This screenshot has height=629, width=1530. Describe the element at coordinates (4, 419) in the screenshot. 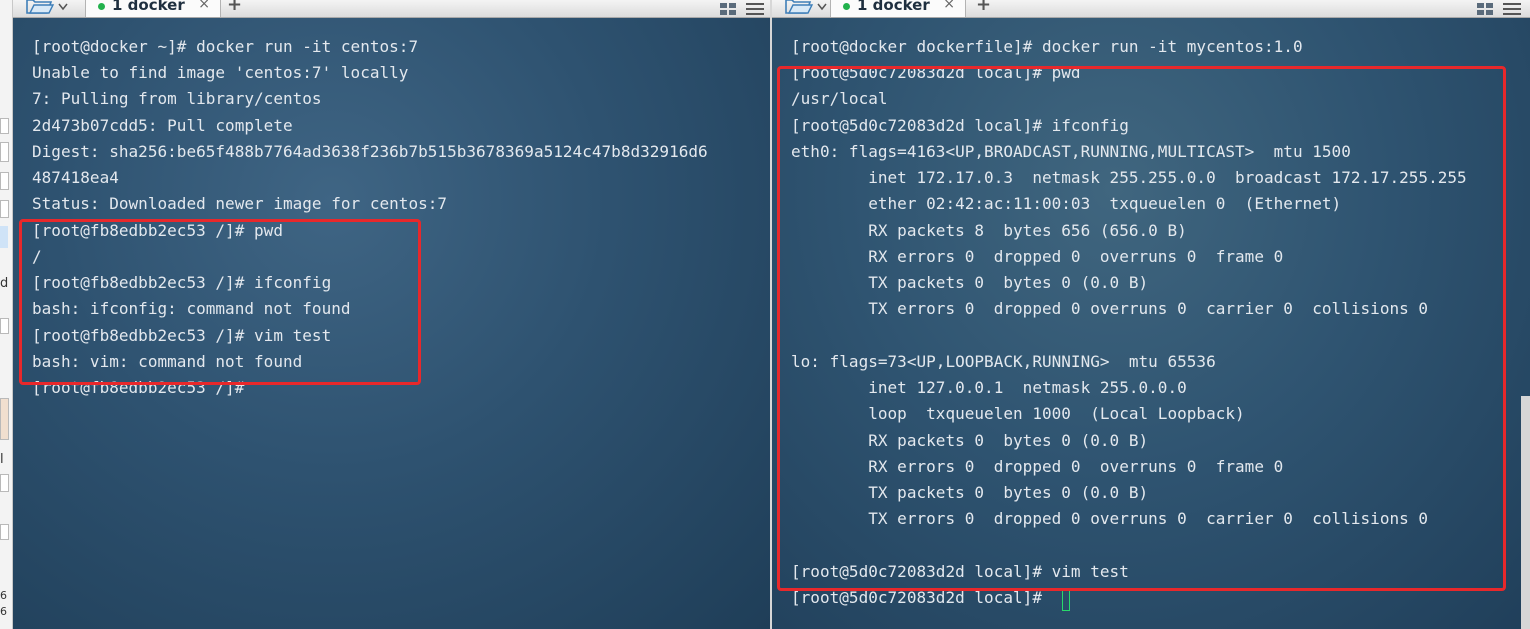

I see `strip-thumbnail` at that location.